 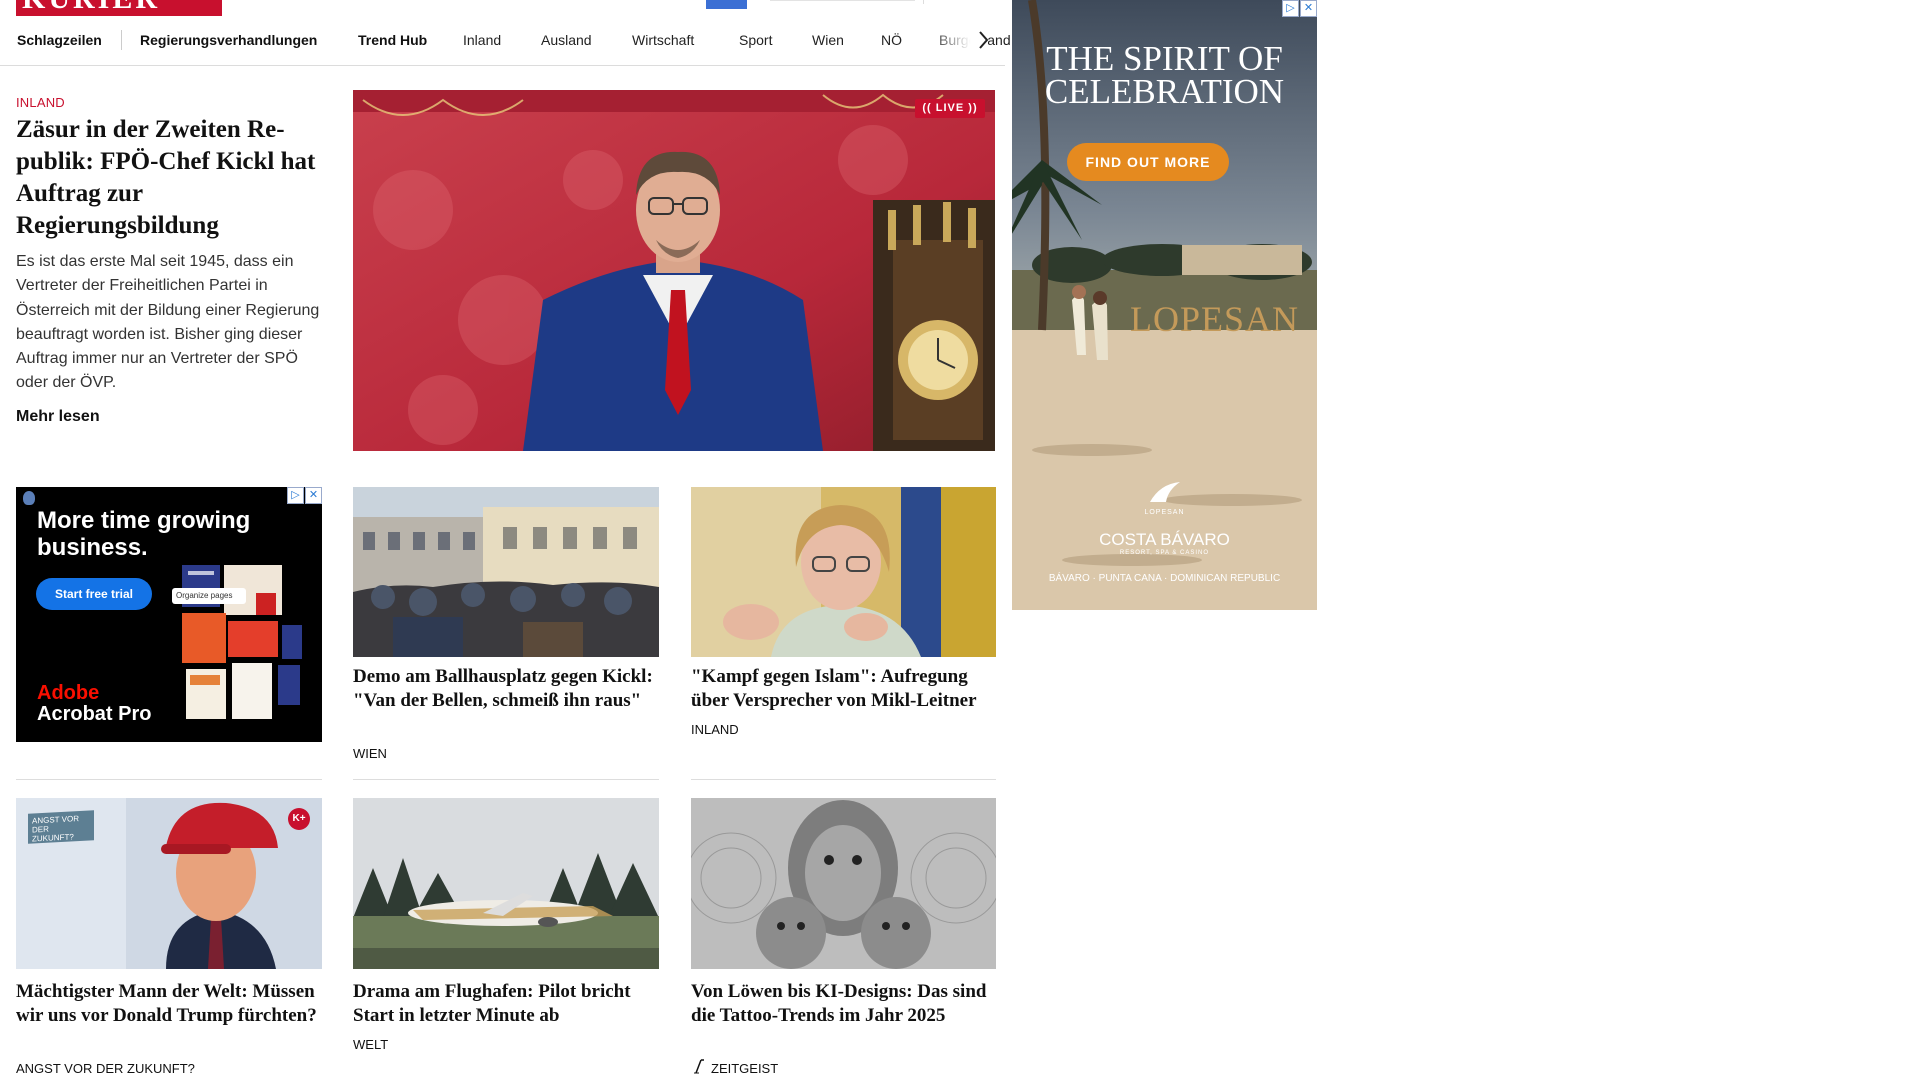 I want to click on kurier-logo: KURIER, so click(x=119, y=8).